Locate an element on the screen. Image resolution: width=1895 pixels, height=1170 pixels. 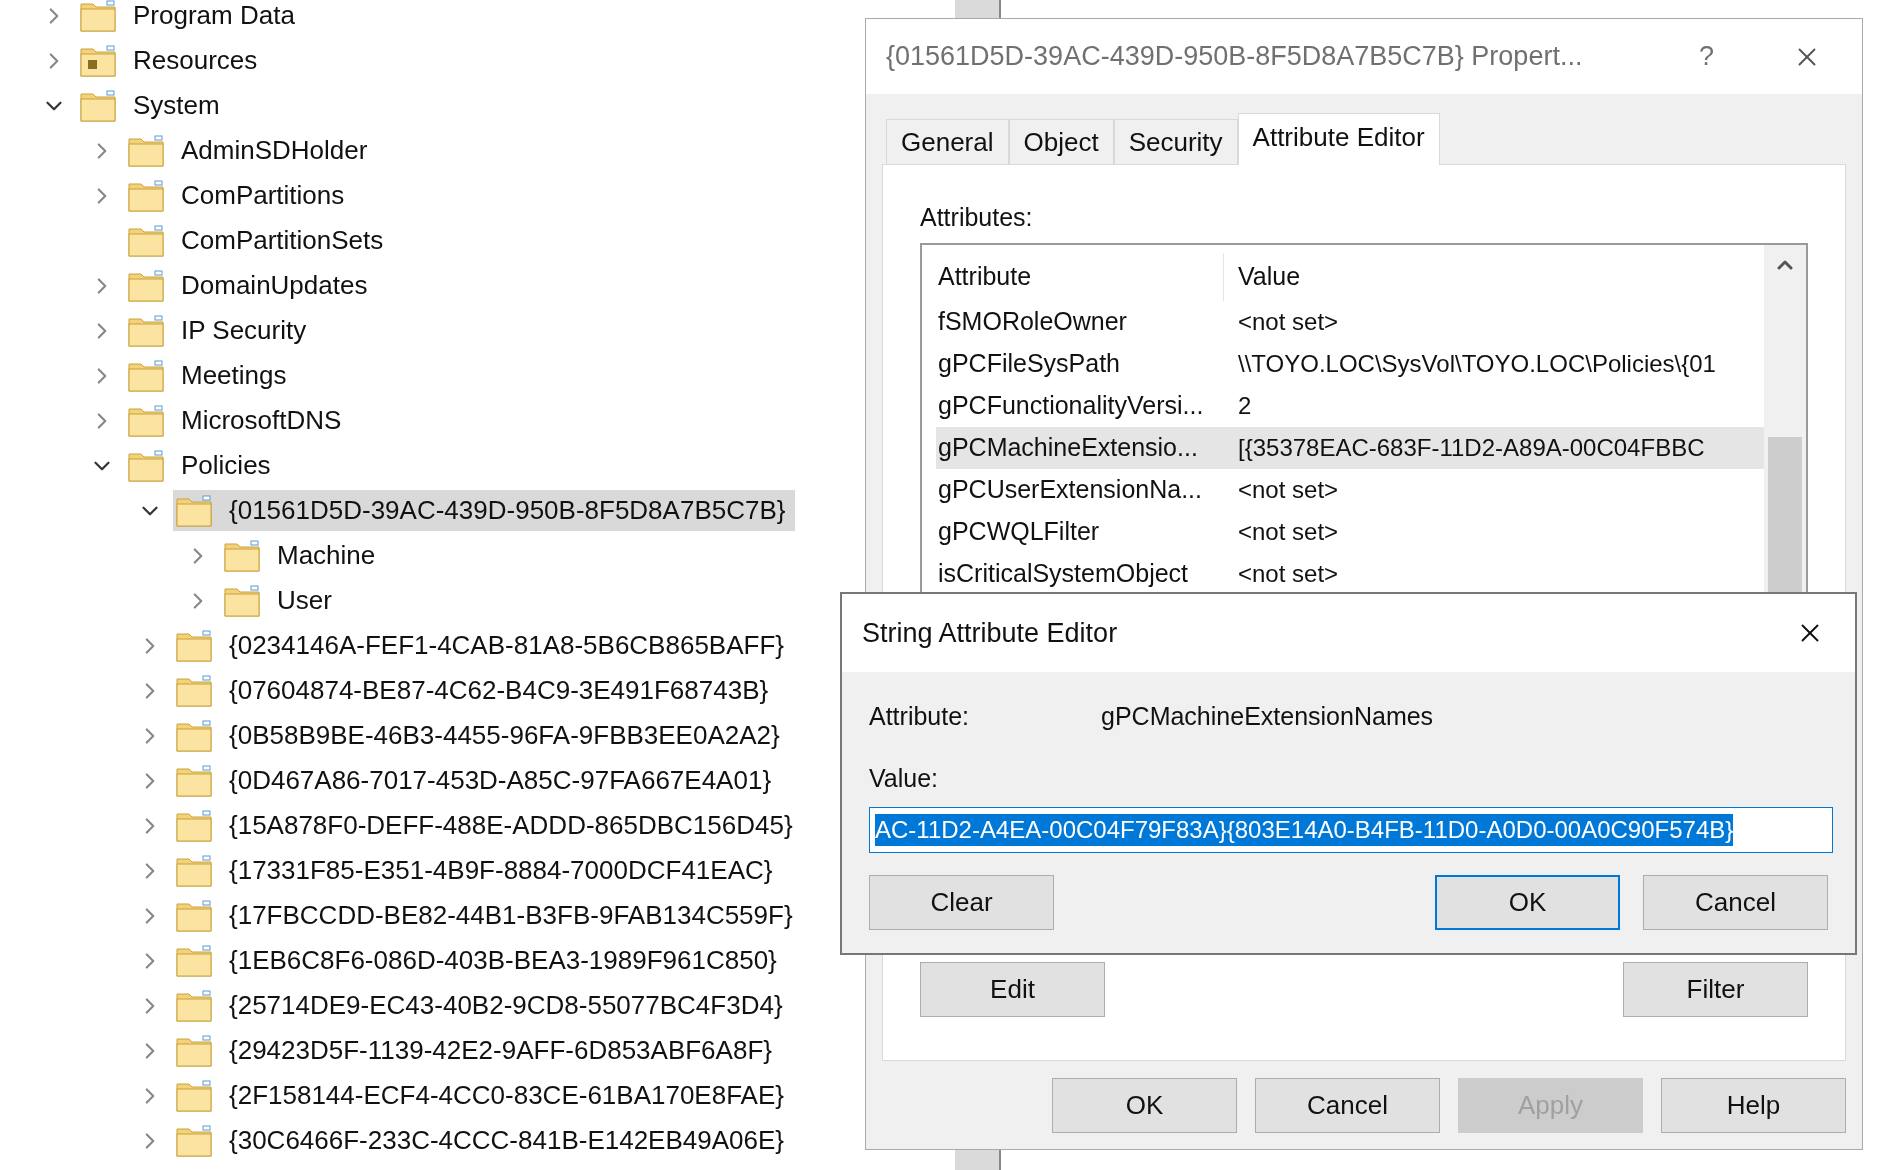
attribute-value: [{35378EAC-683F-11D2-A89A-00C04FBBC is located at coordinates (1471, 447).